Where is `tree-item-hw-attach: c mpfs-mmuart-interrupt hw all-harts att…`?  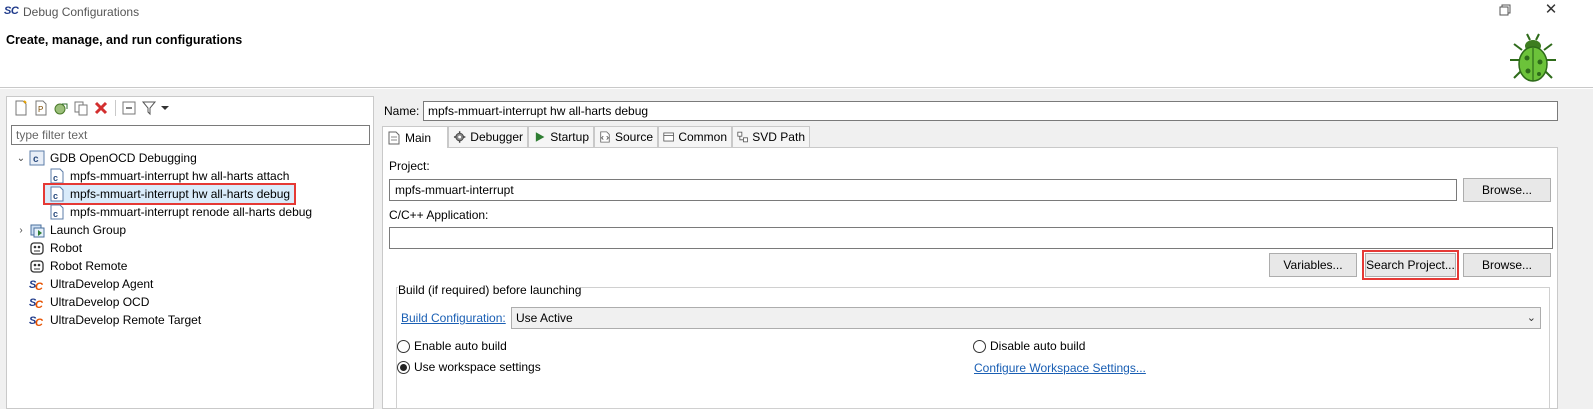 tree-item-hw-attach: c mpfs-mmuart-interrupt hw all-harts att… is located at coordinates (169, 176).